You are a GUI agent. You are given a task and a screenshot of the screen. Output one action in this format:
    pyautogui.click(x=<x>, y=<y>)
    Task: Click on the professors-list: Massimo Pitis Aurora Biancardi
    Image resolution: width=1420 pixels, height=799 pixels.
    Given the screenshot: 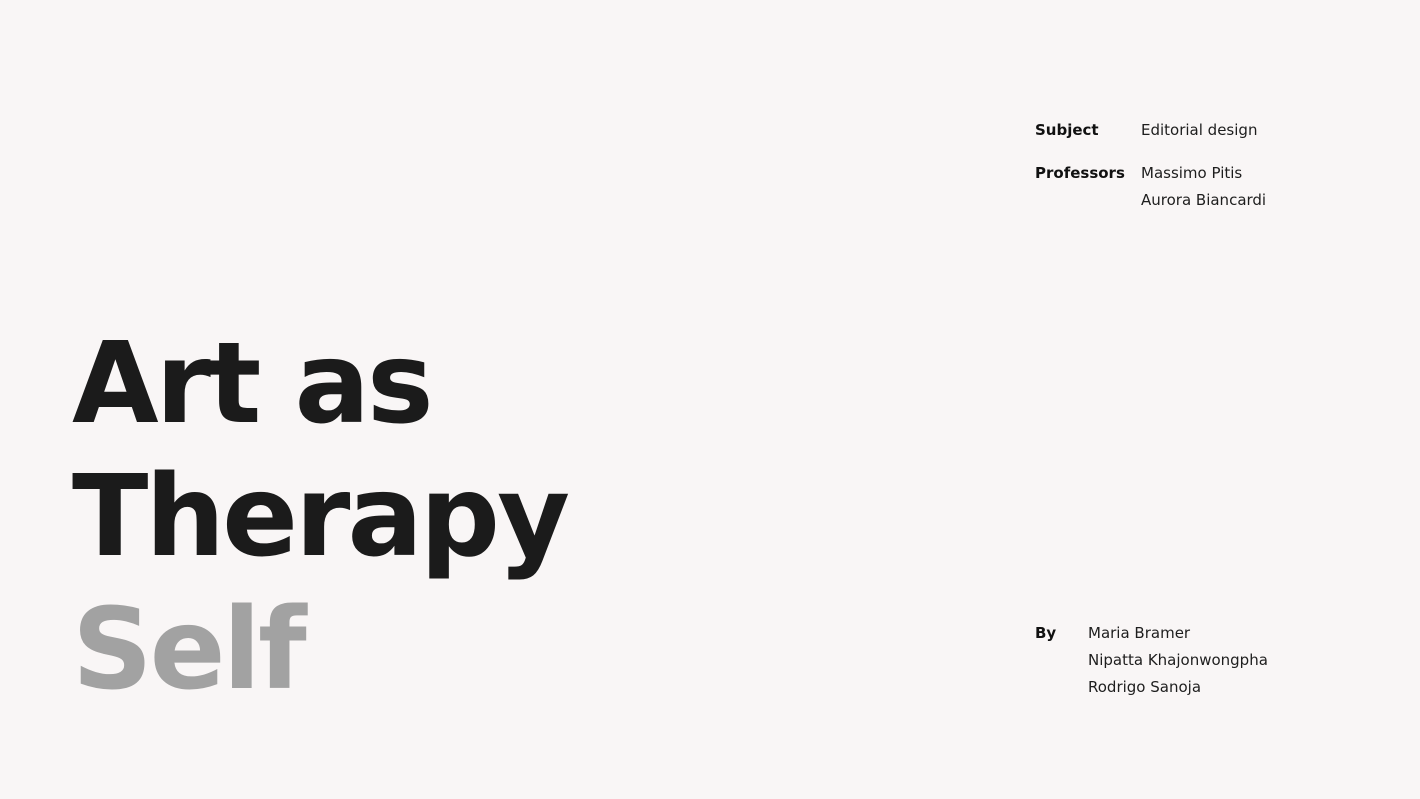 What is the action you would take?
    pyautogui.click(x=1203, y=187)
    